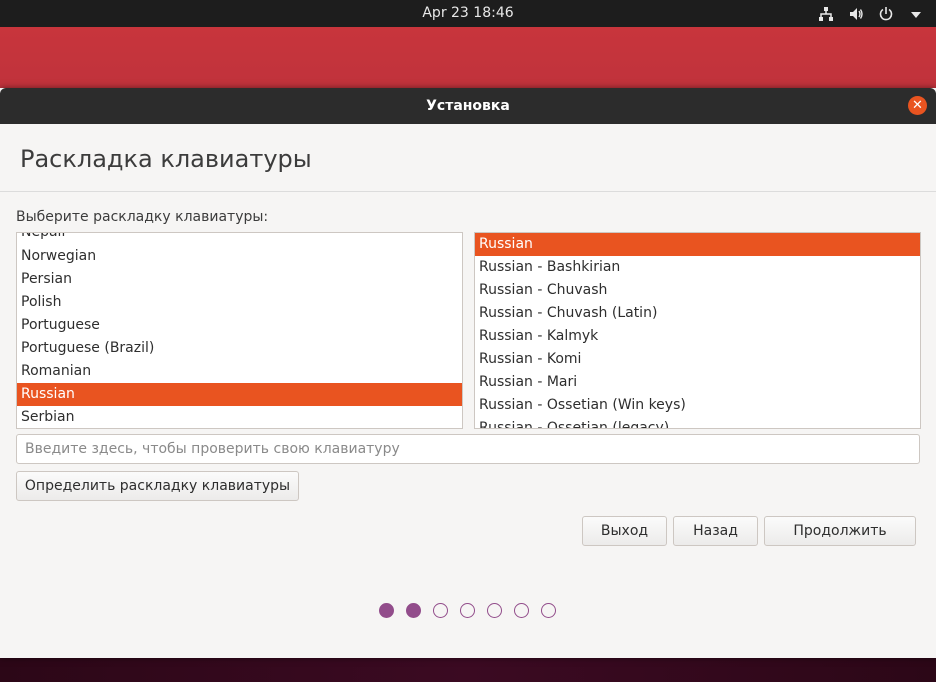  I want to click on detect-layout-button: Определить раскладку клавиатуры, so click(157, 486).